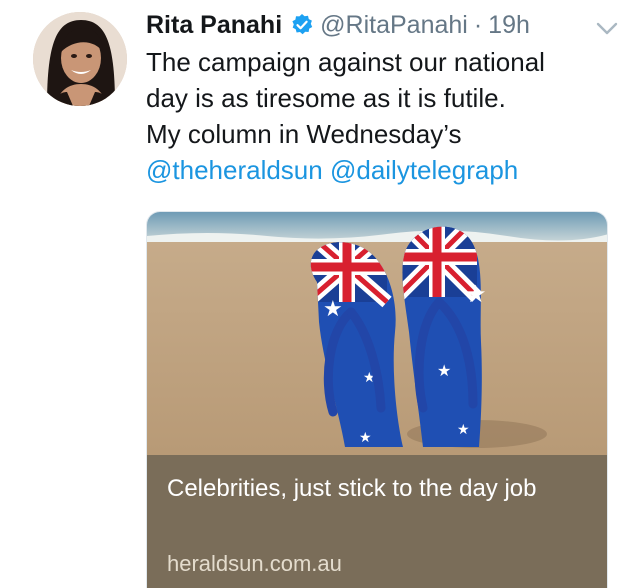  I want to click on tweet-text-line: My column in Wednesday’s, so click(304, 134).